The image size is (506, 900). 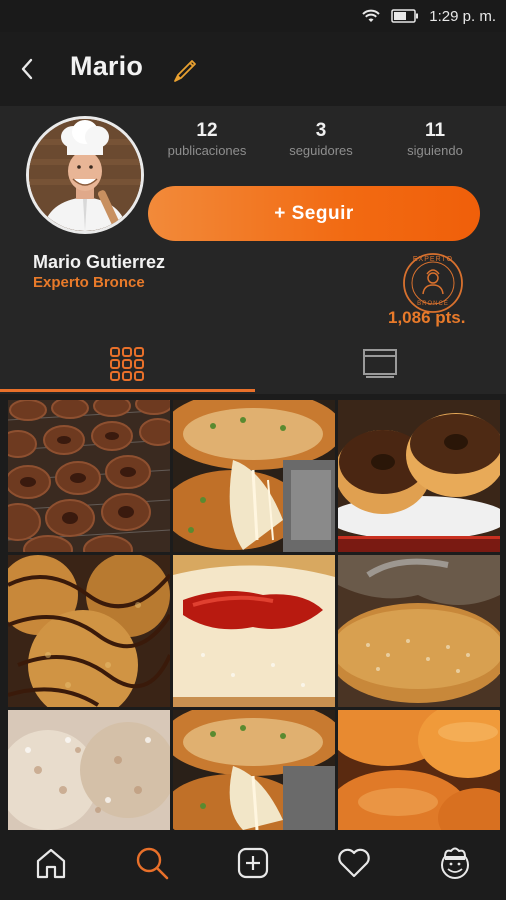 I want to click on tab-grid, so click(x=126, y=366).